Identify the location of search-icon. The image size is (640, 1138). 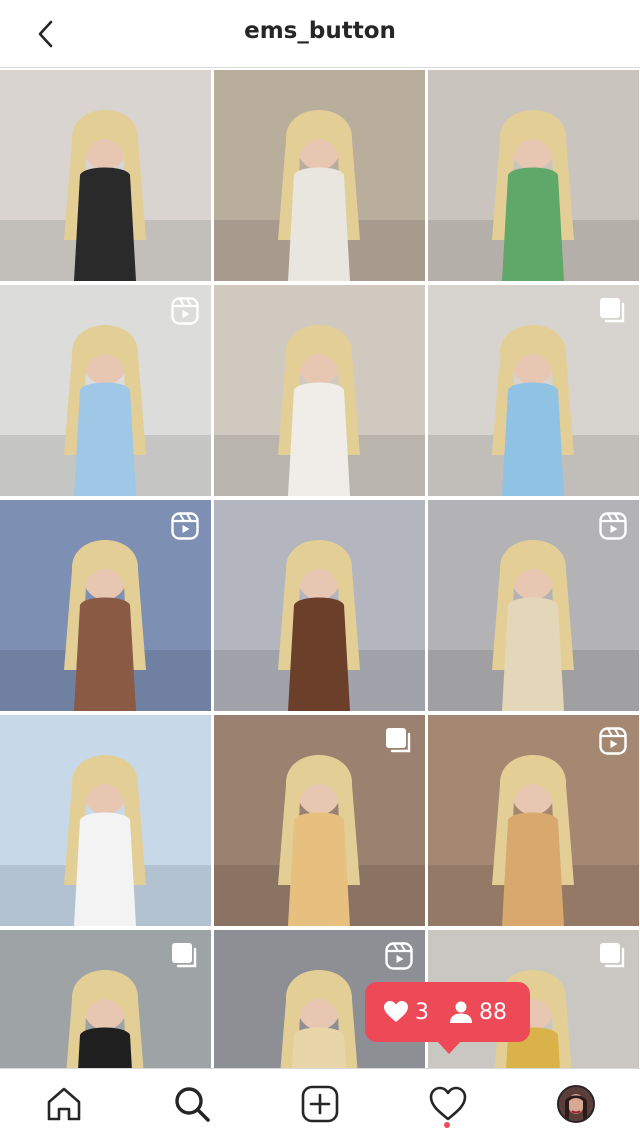
(192, 1104).